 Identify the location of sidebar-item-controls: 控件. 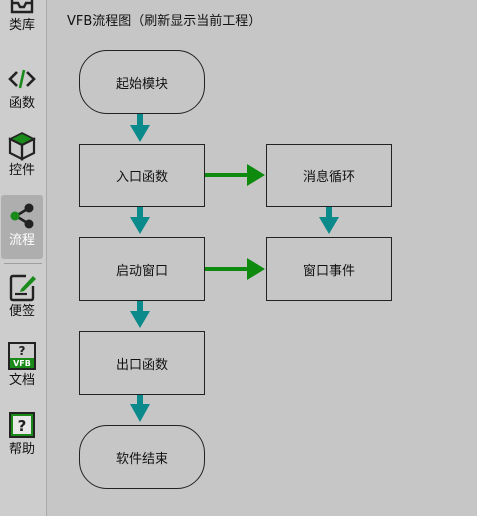
(22, 163).